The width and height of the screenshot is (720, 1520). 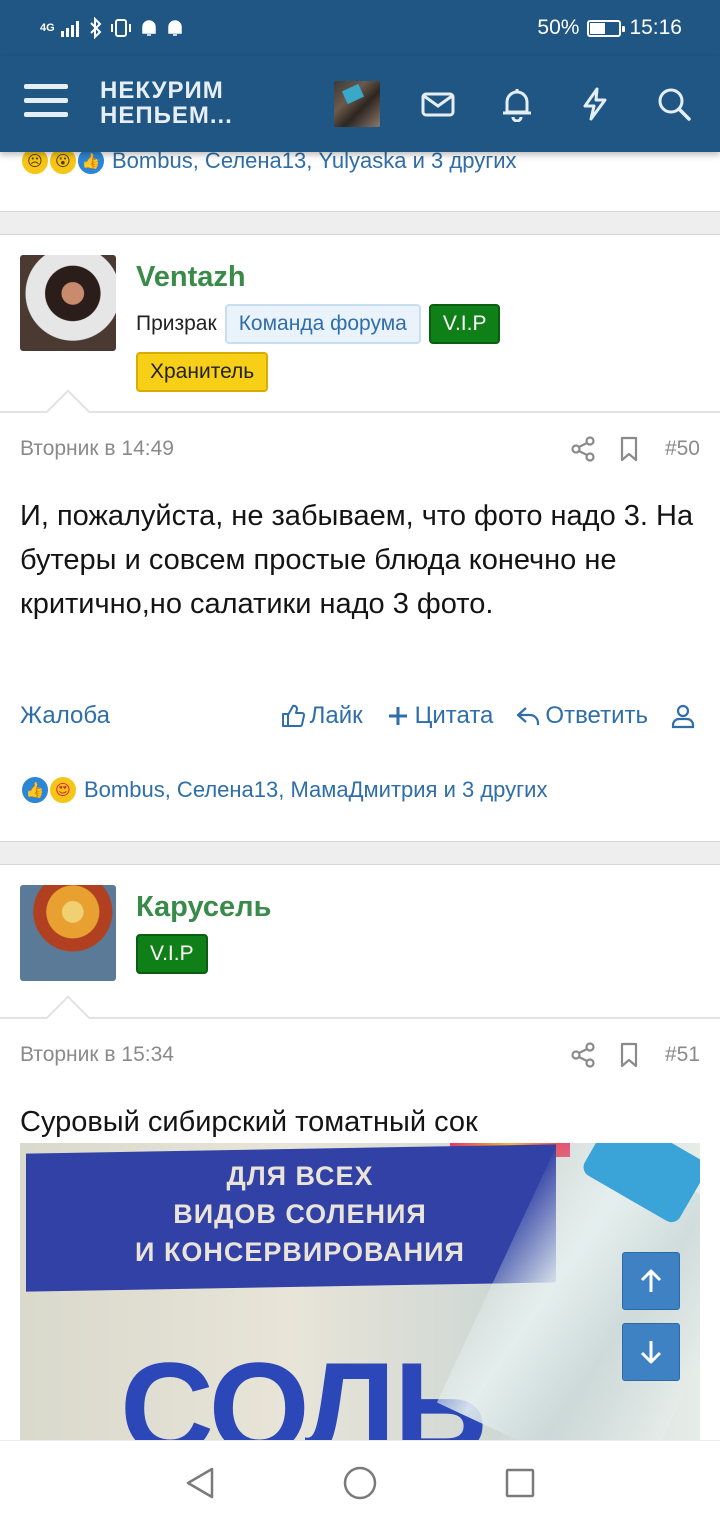 I want to click on recent-apps-icon, so click(x=520, y=1483).